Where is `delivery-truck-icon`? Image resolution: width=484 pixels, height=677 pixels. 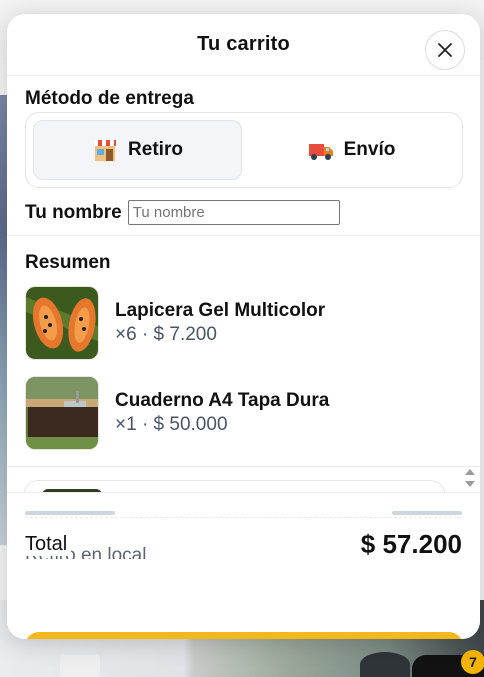 delivery-truck-icon is located at coordinates (321, 150).